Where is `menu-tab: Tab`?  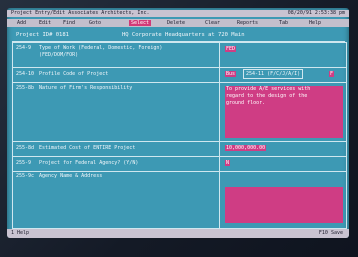 menu-tab: Tab is located at coordinates (283, 23).